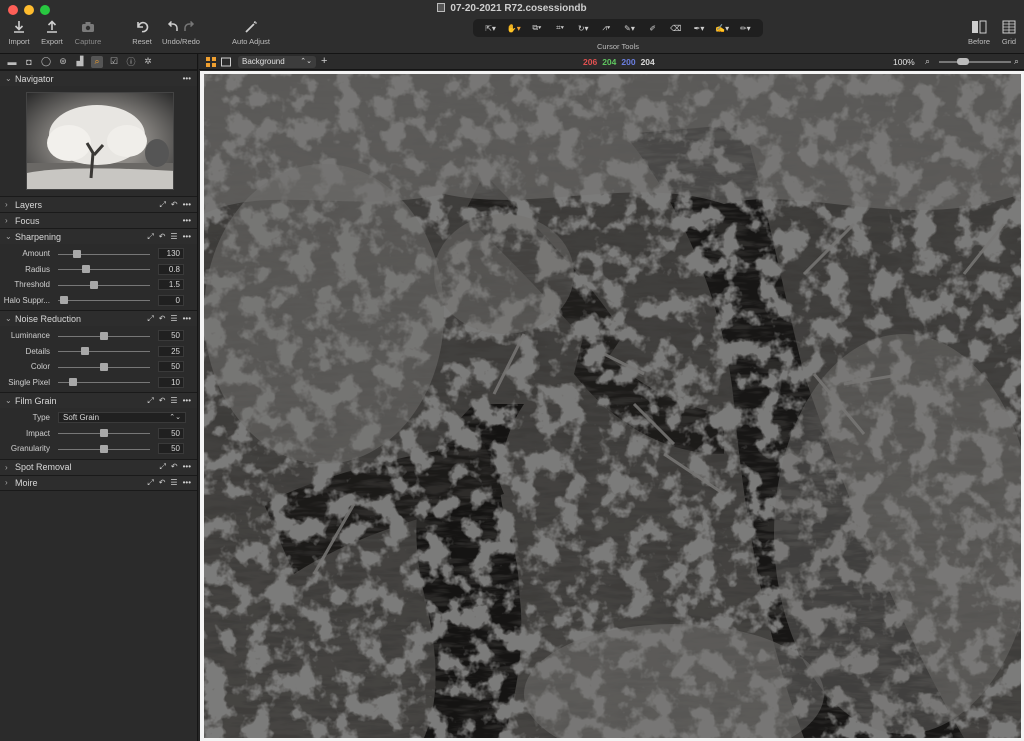 This screenshot has height=741, width=1024. I want to click on color-picker-icon: ✍▾, so click(722, 28).